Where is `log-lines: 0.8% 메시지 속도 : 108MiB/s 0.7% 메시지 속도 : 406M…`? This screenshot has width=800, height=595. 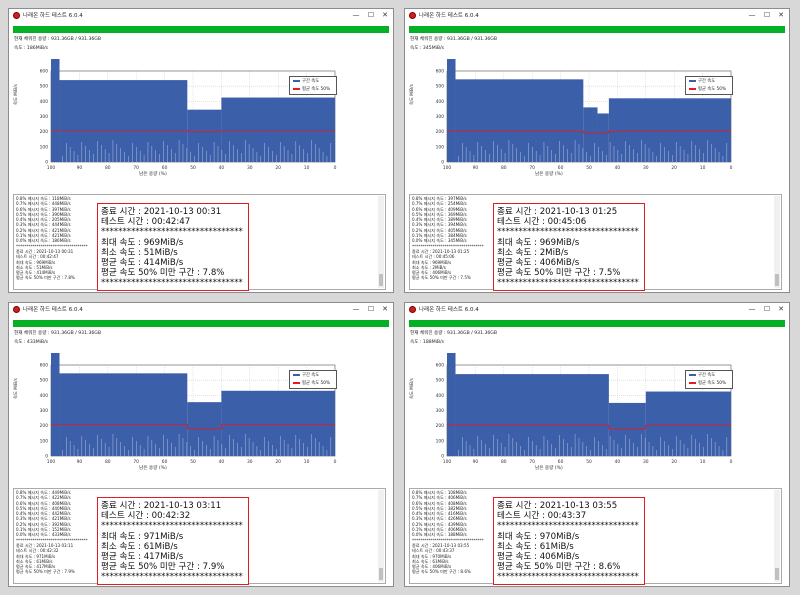
log-lines: 0.8% 메시지 속도 : 108MiB/s 0.7% 메시지 속도 : 406M… is located at coordinates (448, 532).